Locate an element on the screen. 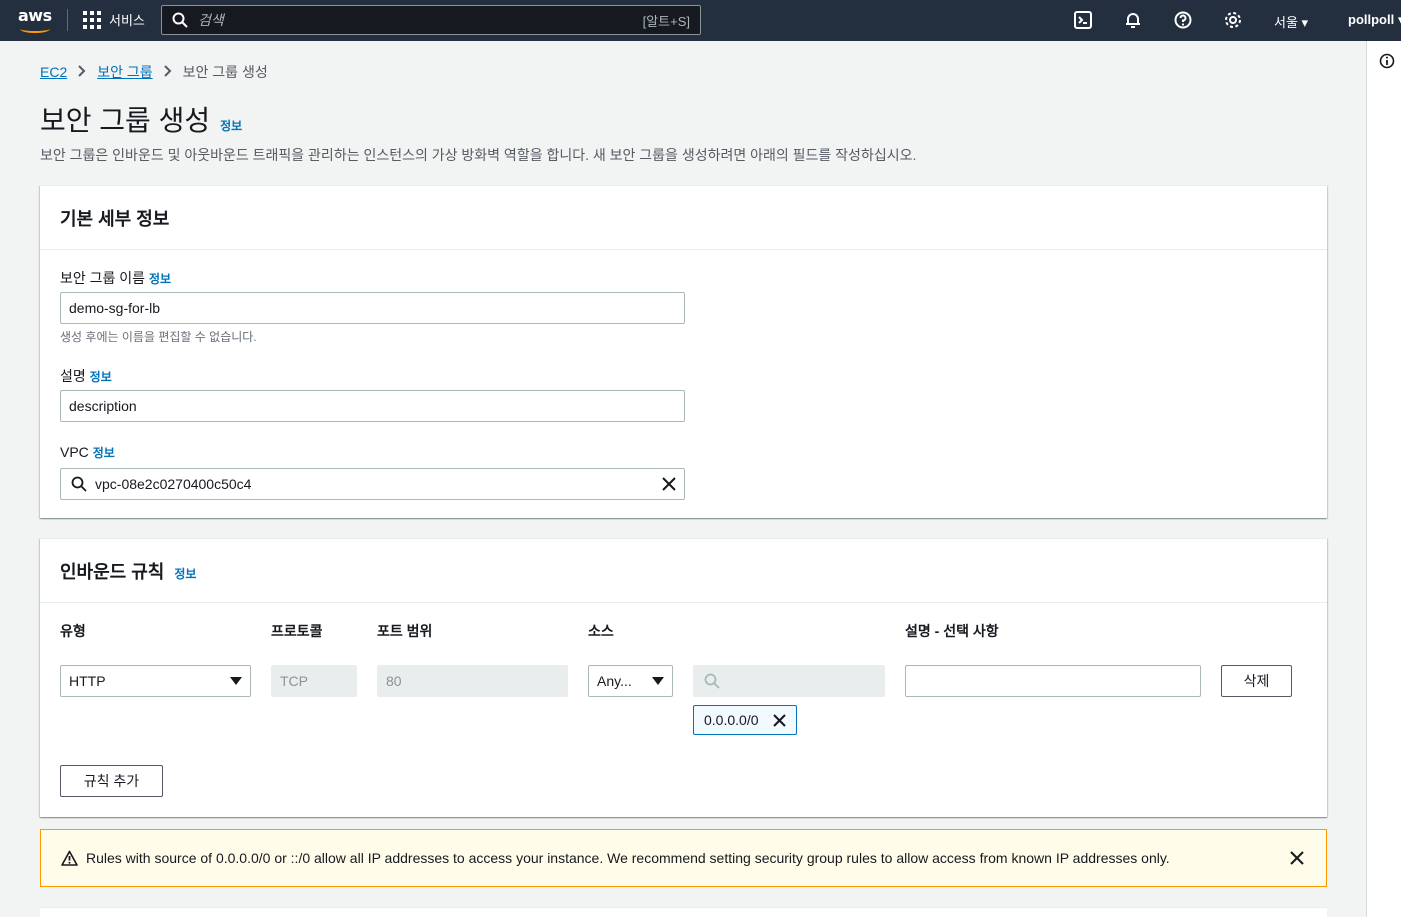 The image size is (1401, 917). breadcrumb-current: 보안 그룹 생성 is located at coordinates (225, 72).